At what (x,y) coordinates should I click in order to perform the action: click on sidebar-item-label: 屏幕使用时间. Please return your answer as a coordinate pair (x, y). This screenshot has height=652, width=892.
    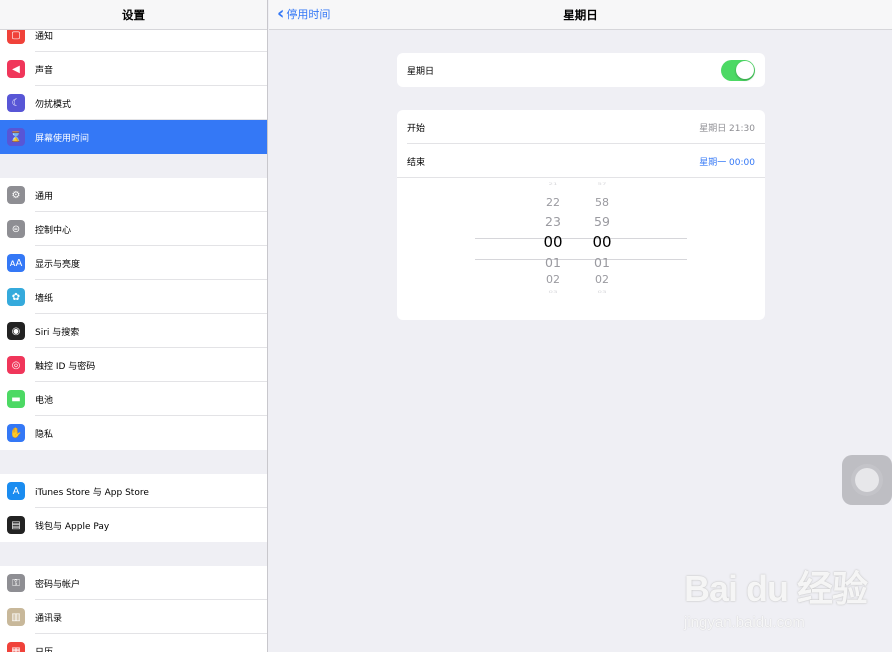
    Looking at the image, I should click on (62, 138).